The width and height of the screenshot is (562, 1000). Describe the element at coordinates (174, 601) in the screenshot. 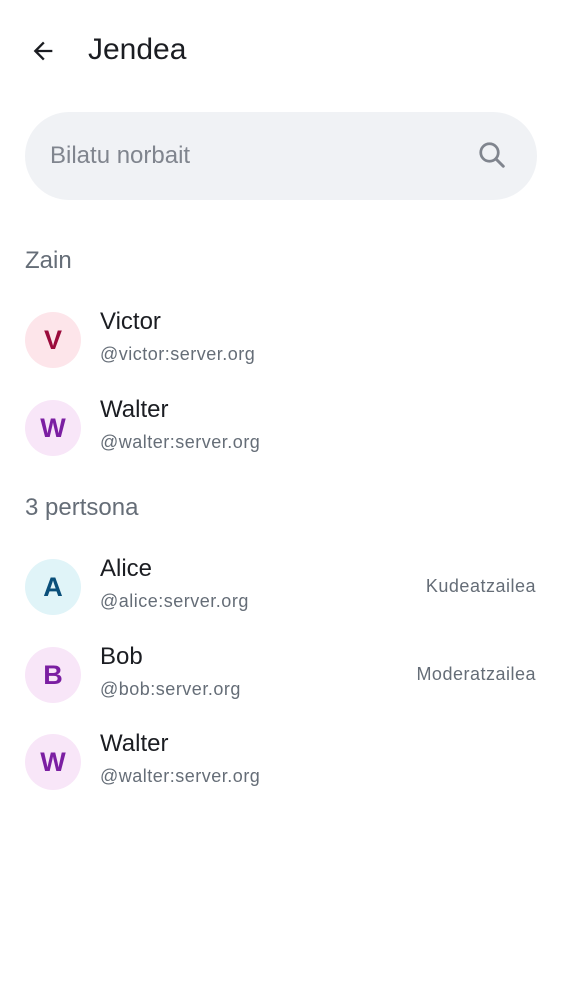

I see `member-id: @alice:server.org` at that location.